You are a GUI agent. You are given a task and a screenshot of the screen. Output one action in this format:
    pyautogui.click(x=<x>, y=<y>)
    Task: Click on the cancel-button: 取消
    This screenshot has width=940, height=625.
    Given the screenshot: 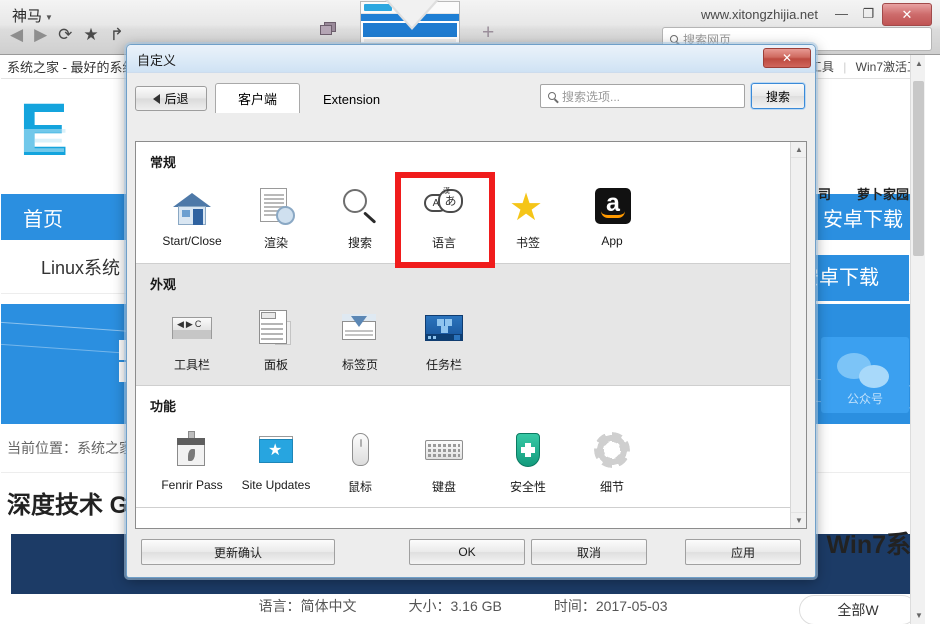 What is the action you would take?
    pyautogui.click(x=589, y=552)
    